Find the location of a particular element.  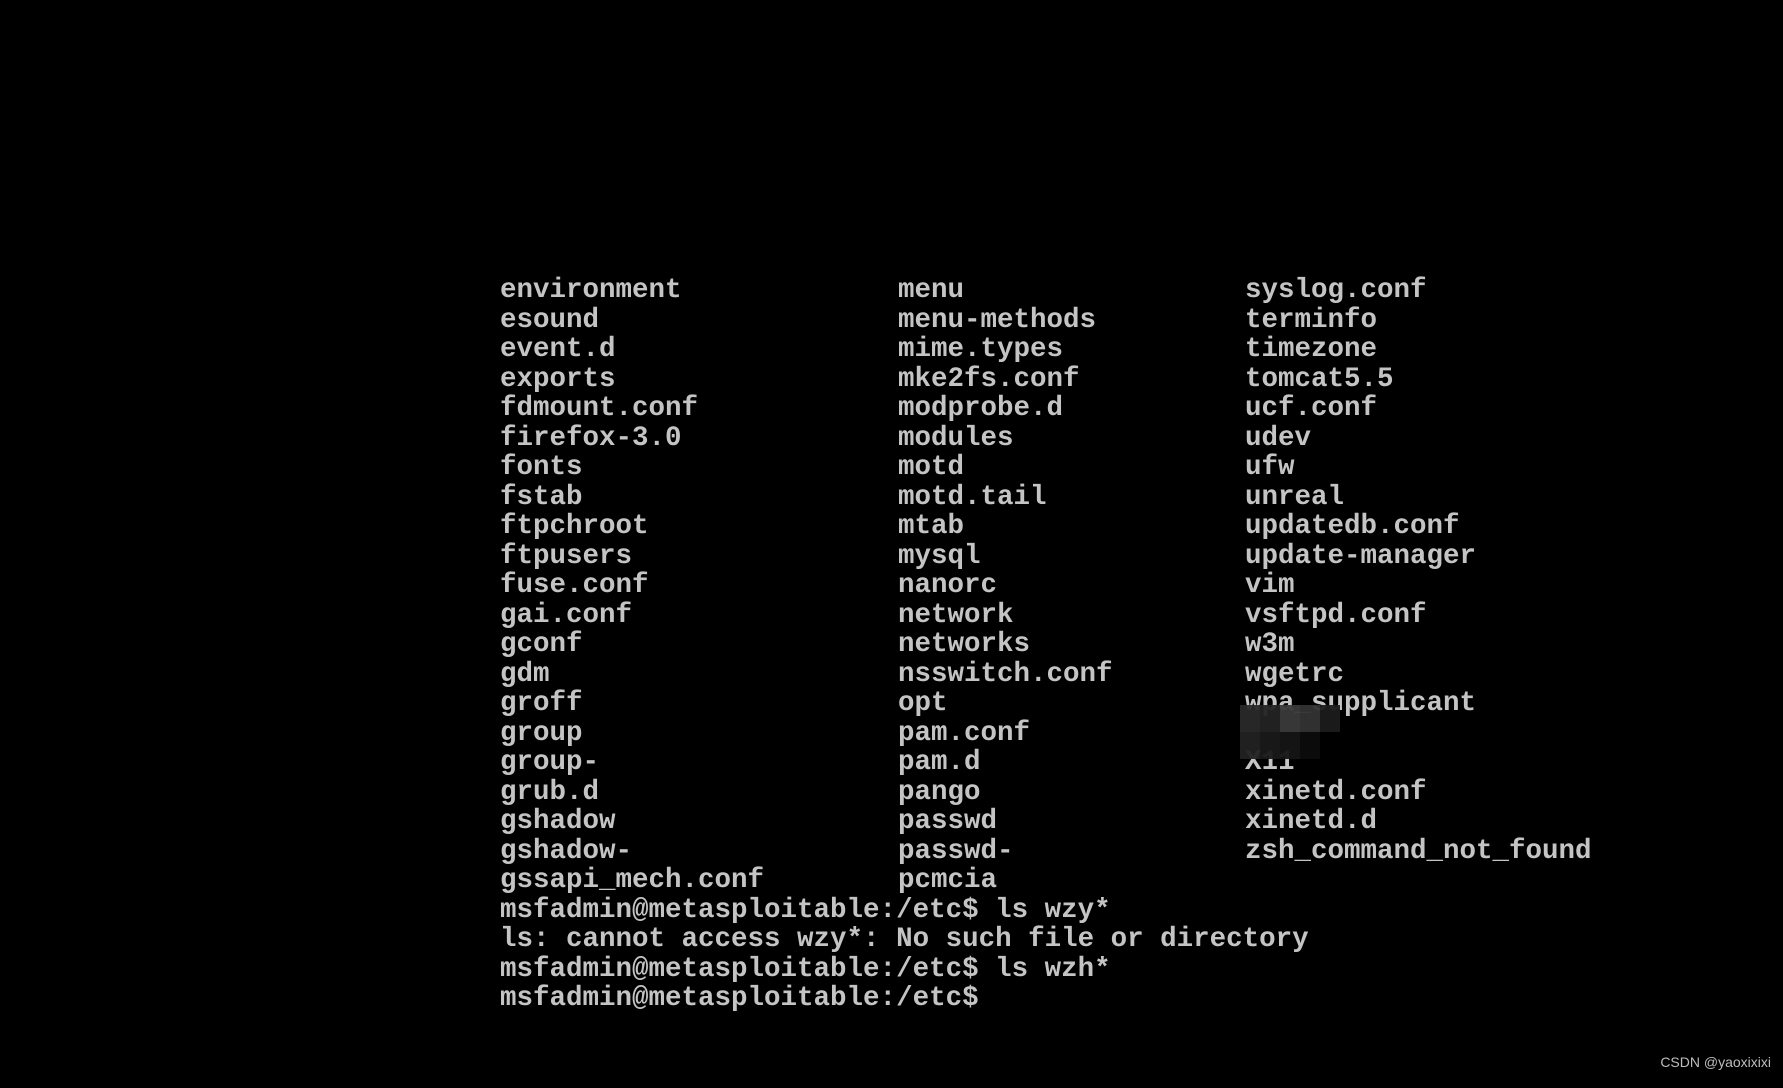

file-entry: mysql is located at coordinates (939, 556).